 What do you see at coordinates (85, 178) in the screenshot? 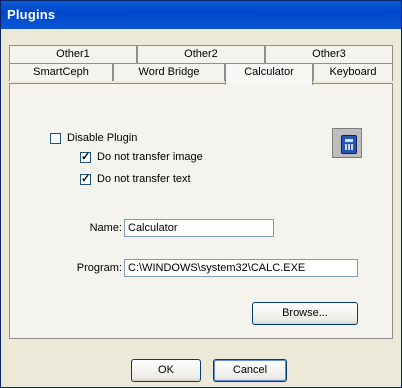
I see `no-transfer-text-box` at bounding box center [85, 178].